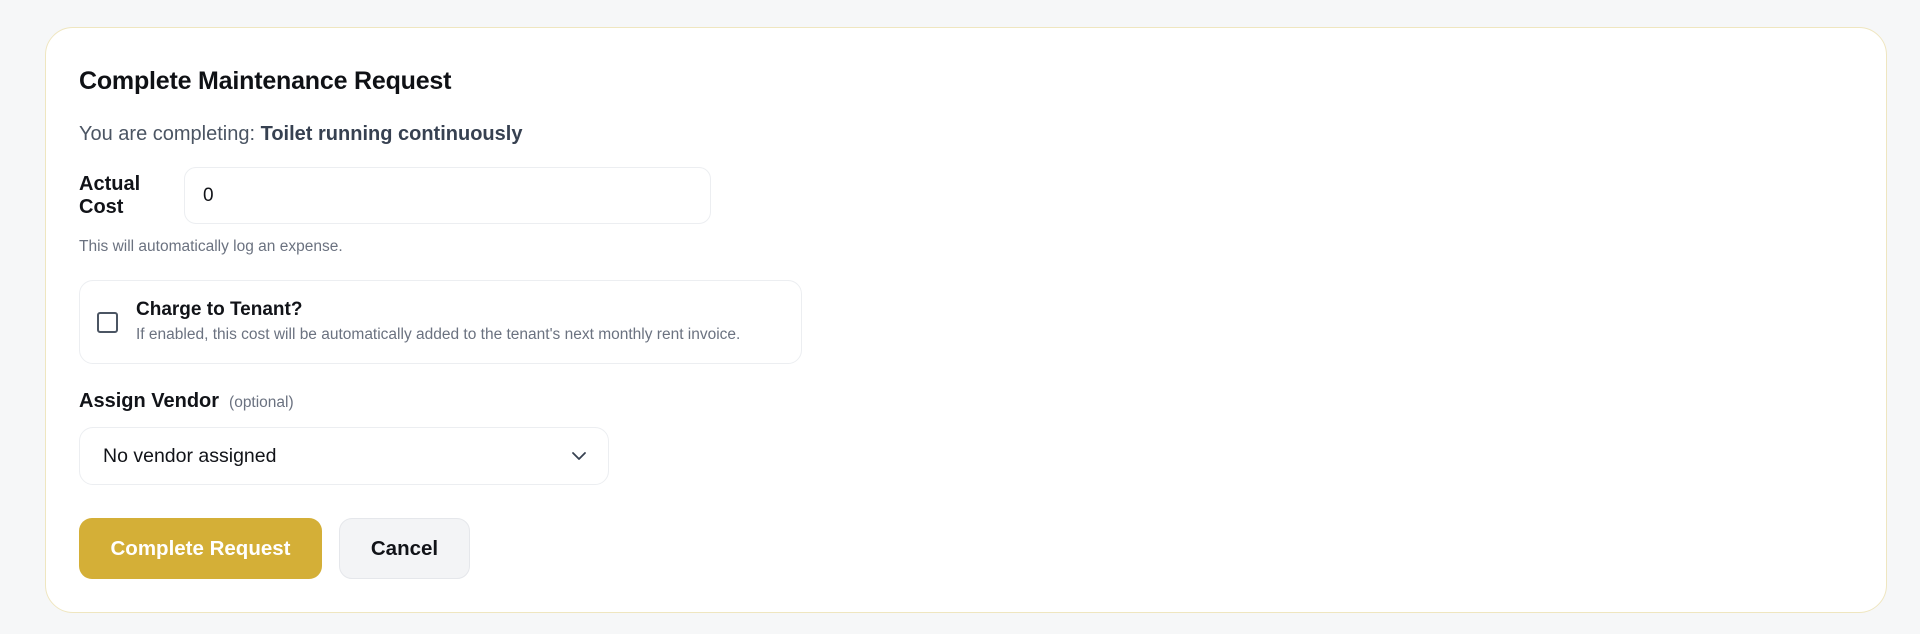 Image resolution: width=1920 pixels, height=634 pixels. What do you see at coordinates (219, 310) in the screenshot?
I see `charge-tenant-title: Charge to Tenant?` at bounding box center [219, 310].